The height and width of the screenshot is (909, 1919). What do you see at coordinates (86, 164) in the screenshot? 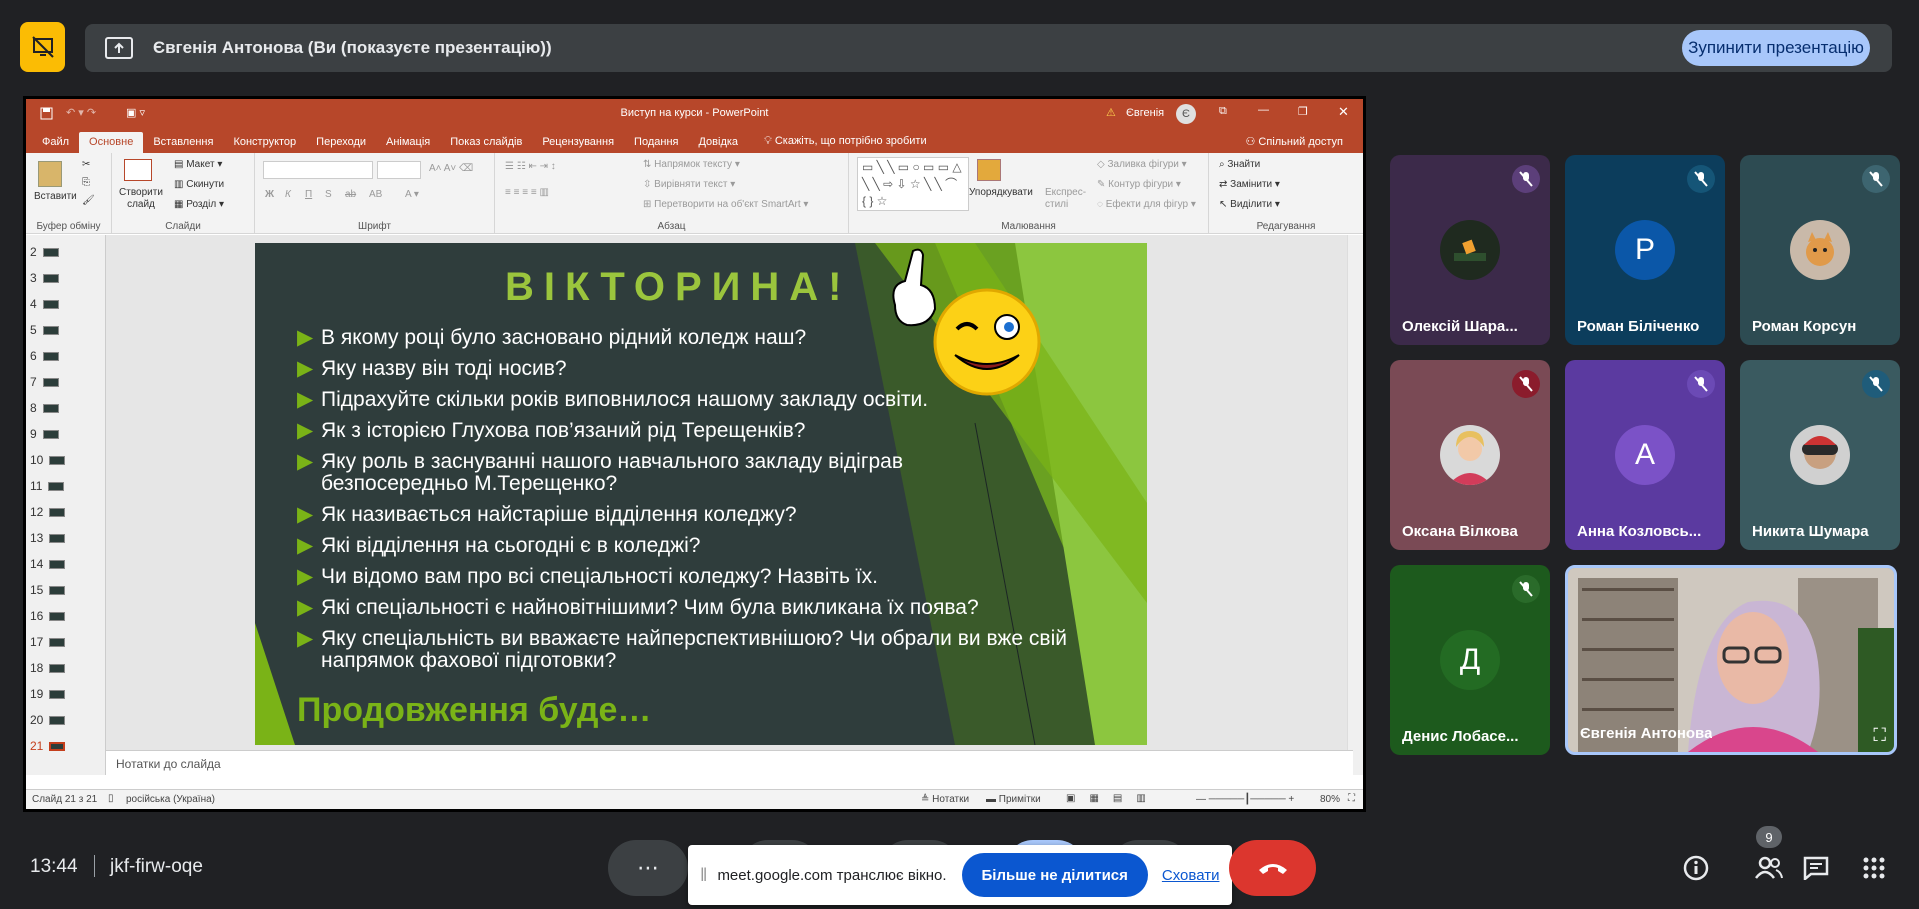
I see `cut-icon: ✂` at bounding box center [86, 164].